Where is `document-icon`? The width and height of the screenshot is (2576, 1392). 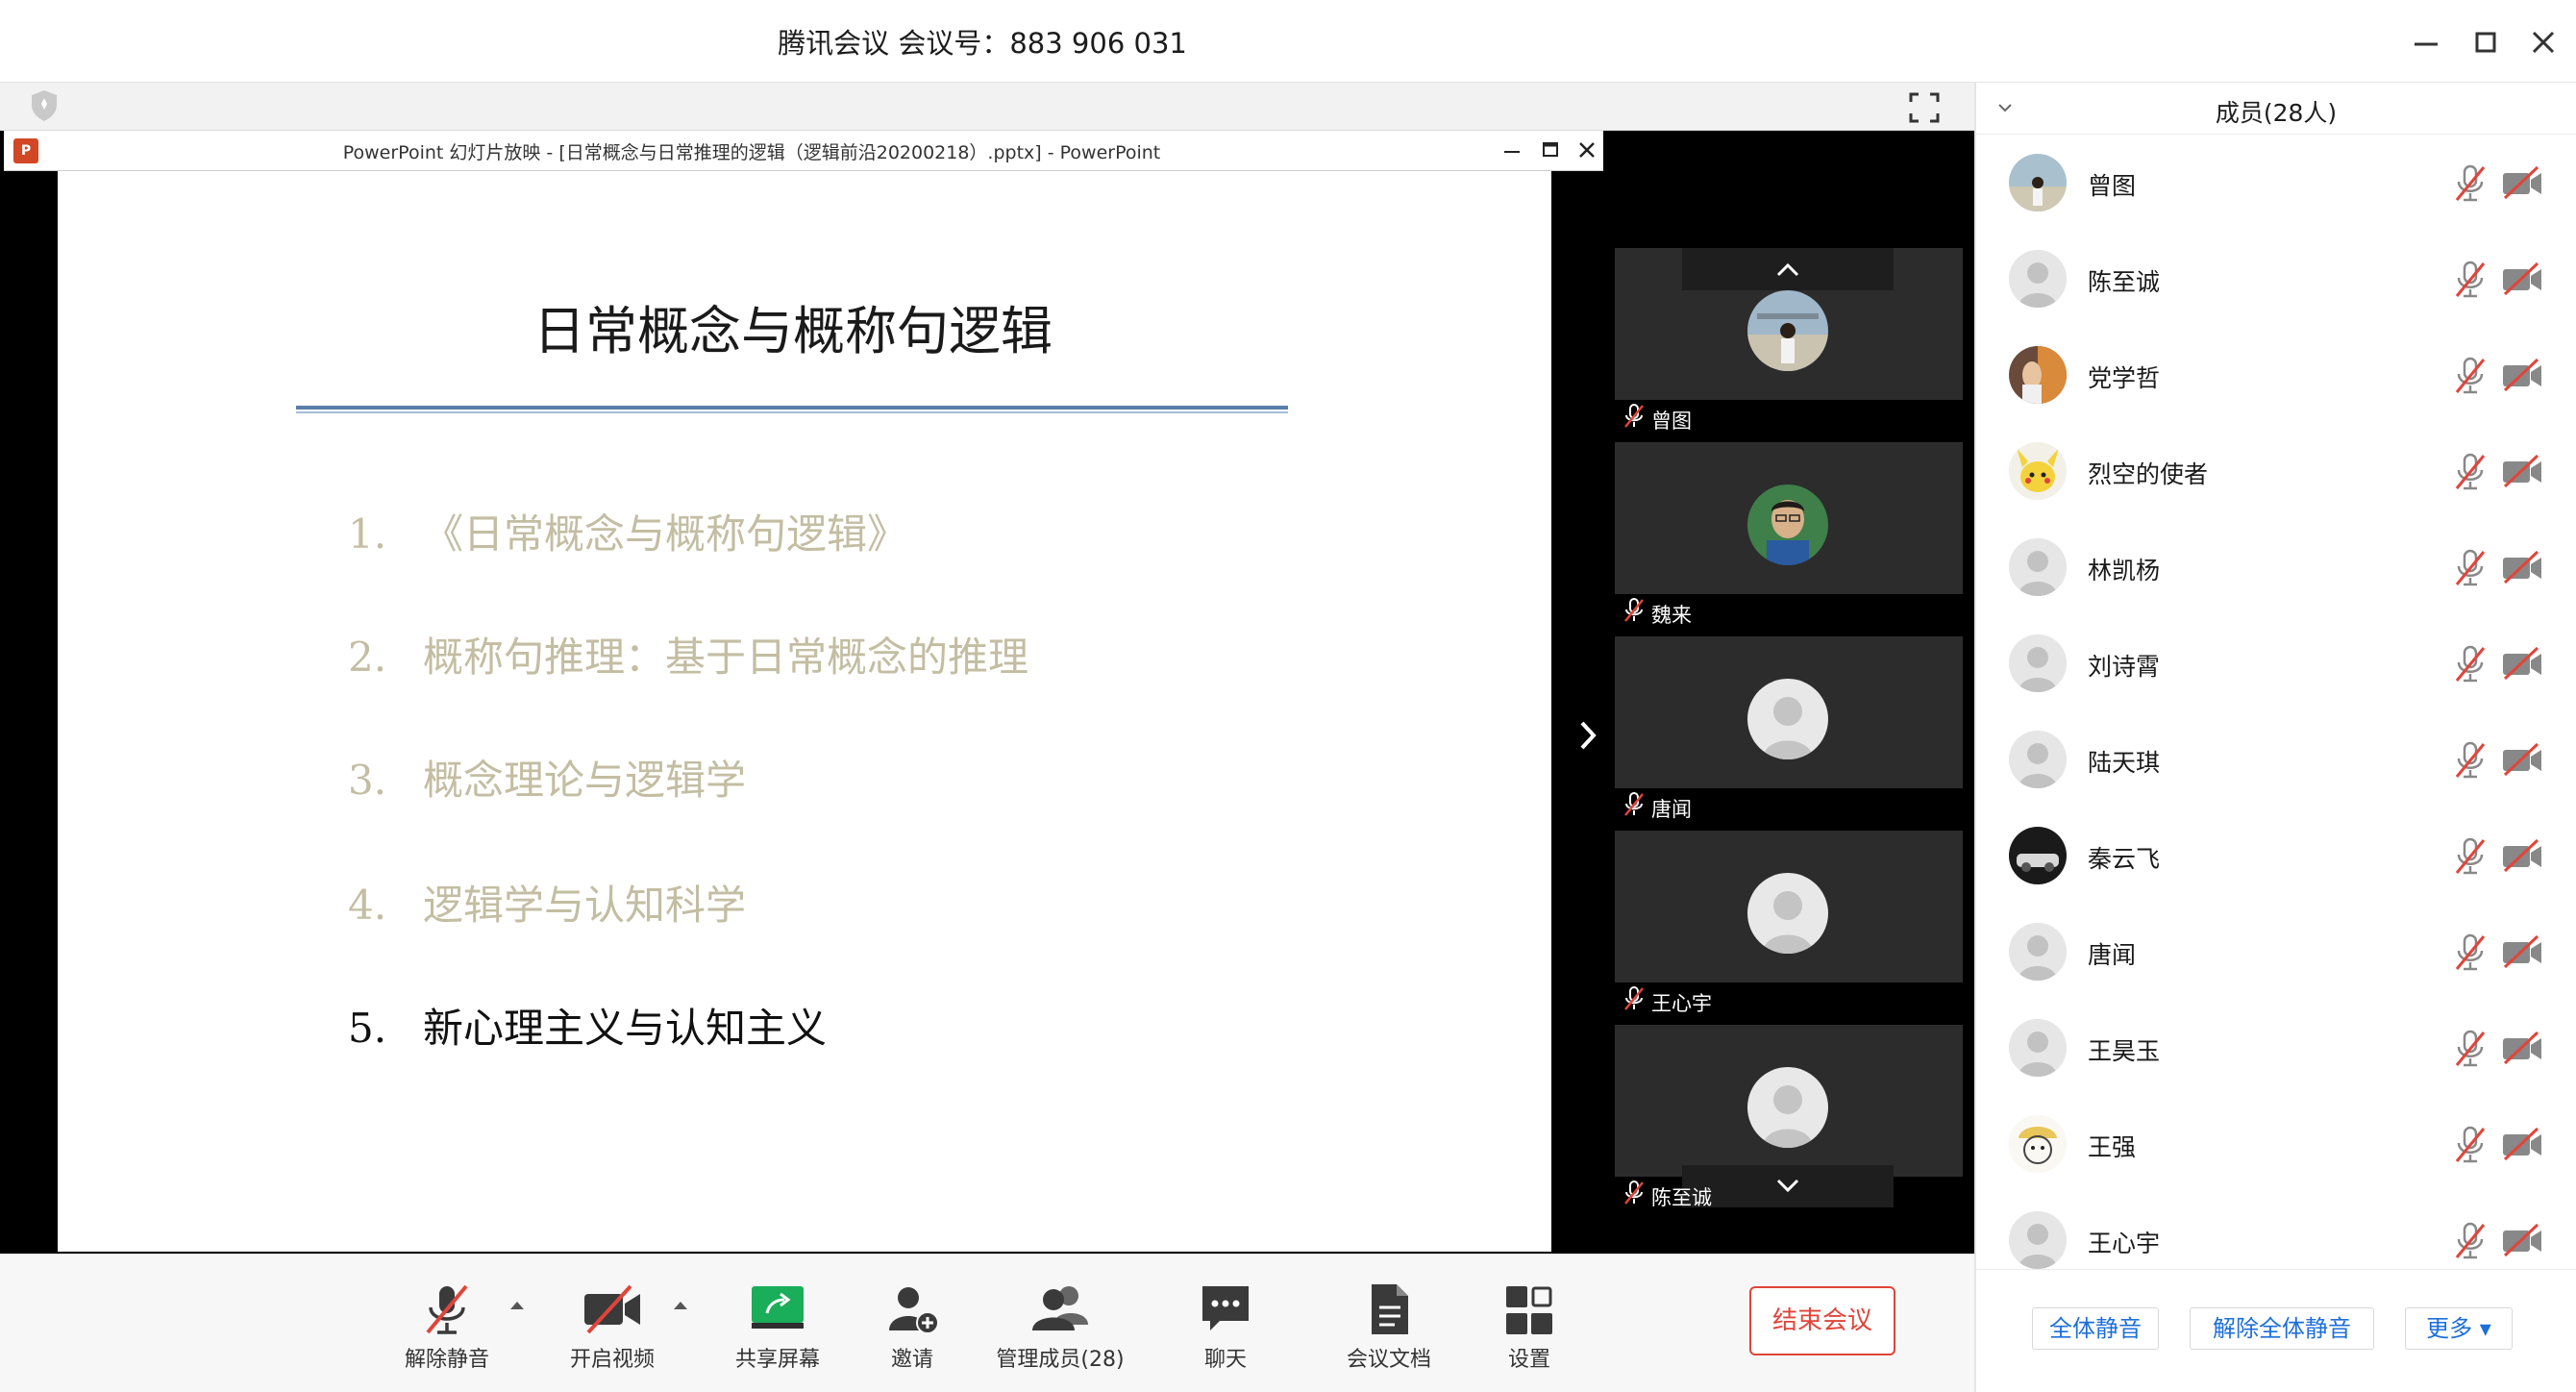
document-icon is located at coordinates (1389, 1310).